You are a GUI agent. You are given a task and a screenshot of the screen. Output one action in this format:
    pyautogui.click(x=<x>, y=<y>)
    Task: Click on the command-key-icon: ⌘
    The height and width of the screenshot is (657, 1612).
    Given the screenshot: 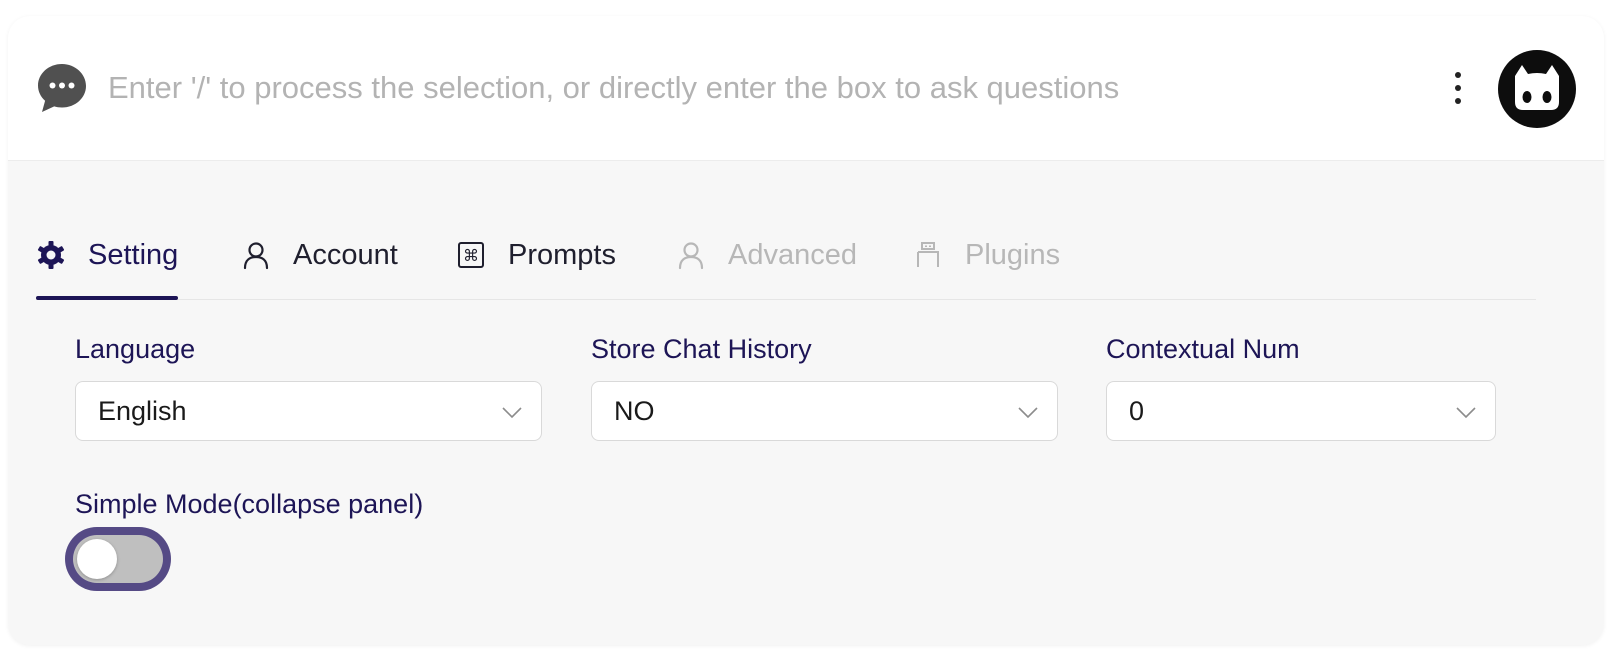 What is the action you would take?
    pyautogui.click(x=471, y=255)
    